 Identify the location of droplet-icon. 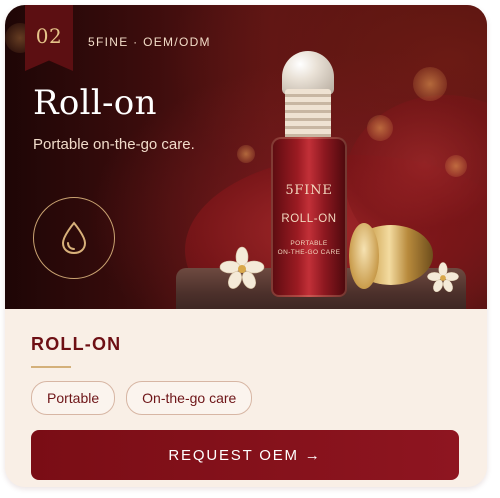
(74, 238).